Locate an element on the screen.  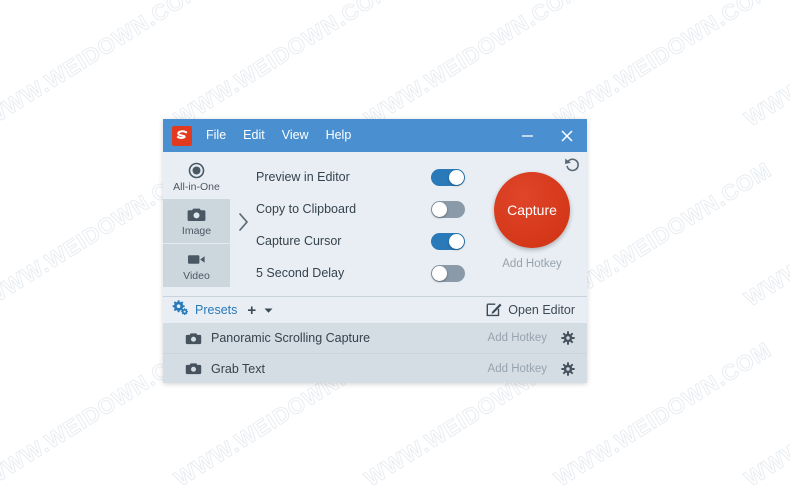
sidebar-item-label: Video is located at coordinates (196, 275).